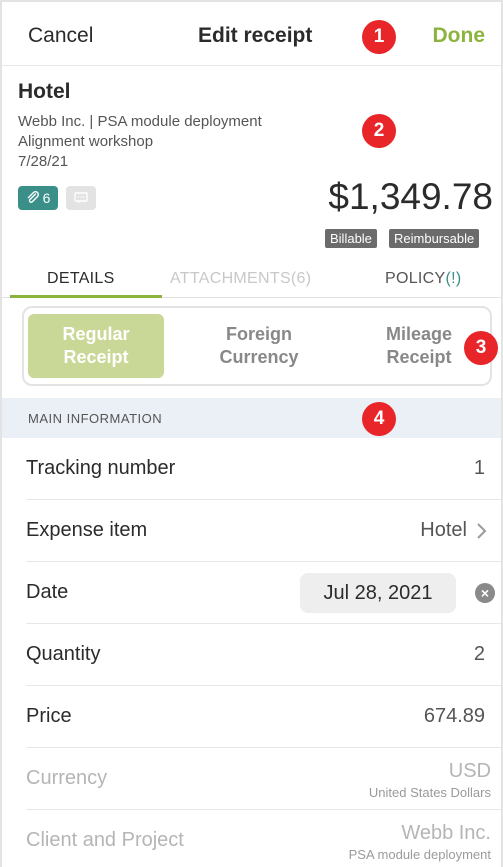 This screenshot has height=867, width=503. Describe the element at coordinates (60, 36) in the screenshot. I see `cancel-button: Cancel` at that location.